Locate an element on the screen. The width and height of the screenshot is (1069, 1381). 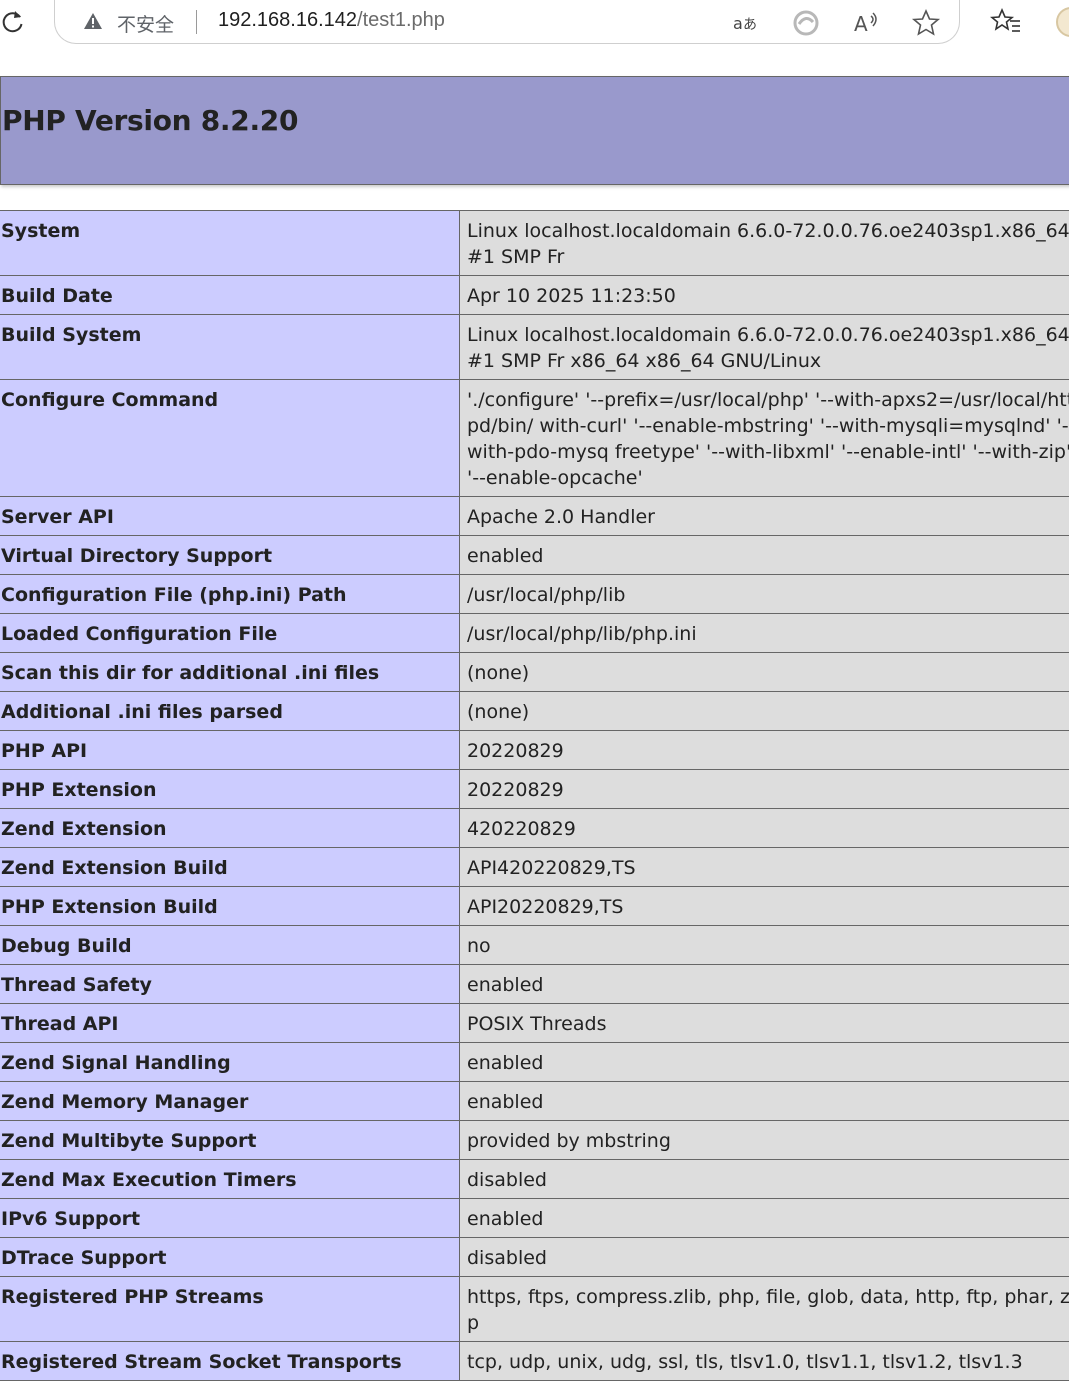
translate-icon: a あ is located at coordinates (746, 23).